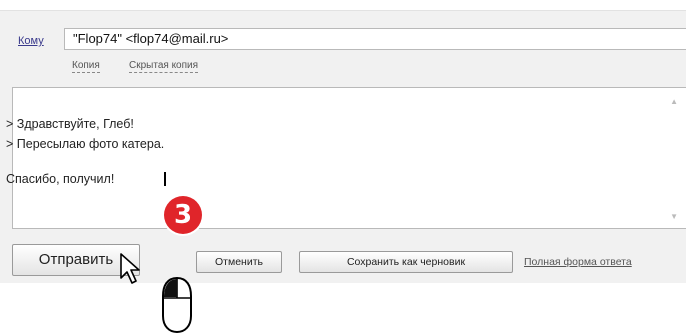 The height and width of the screenshot is (336, 686). I want to click on arrow-cursor-icon, so click(130, 268).